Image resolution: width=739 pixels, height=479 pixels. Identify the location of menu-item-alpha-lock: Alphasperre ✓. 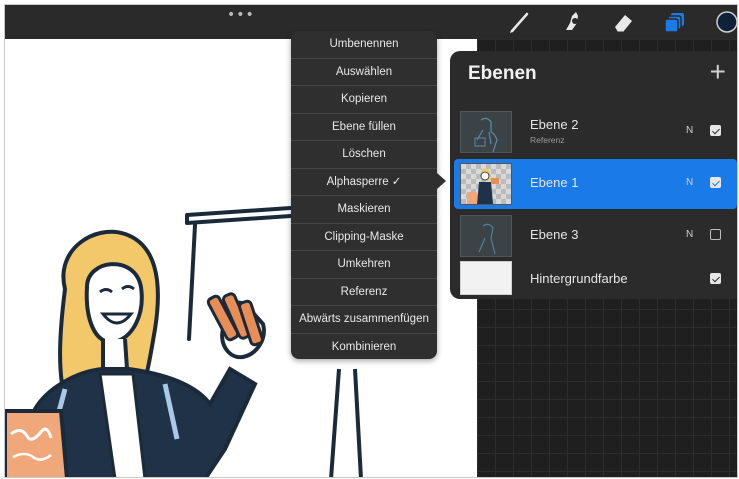
(364, 182).